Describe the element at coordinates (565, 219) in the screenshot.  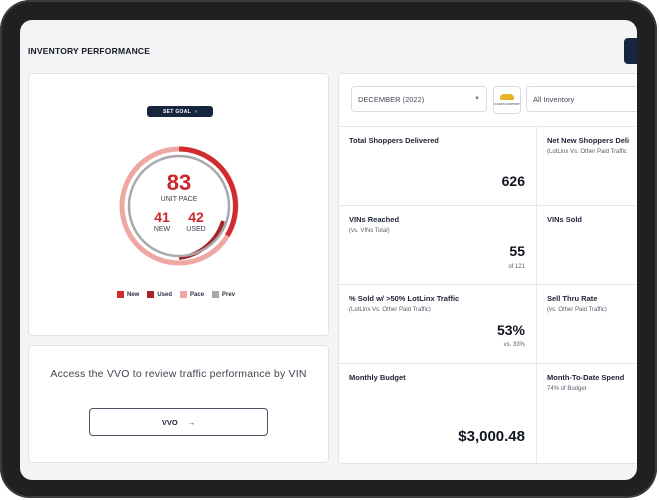
I see `metric-title: VINs Sold` at that location.